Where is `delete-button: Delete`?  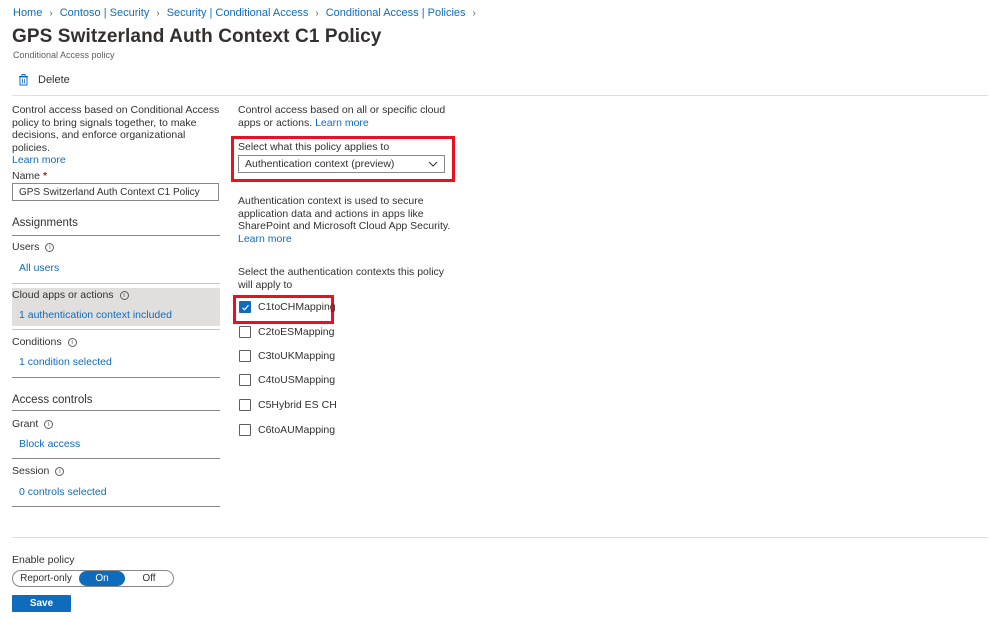
delete-button: Delete is located at coordinates (44, 80).